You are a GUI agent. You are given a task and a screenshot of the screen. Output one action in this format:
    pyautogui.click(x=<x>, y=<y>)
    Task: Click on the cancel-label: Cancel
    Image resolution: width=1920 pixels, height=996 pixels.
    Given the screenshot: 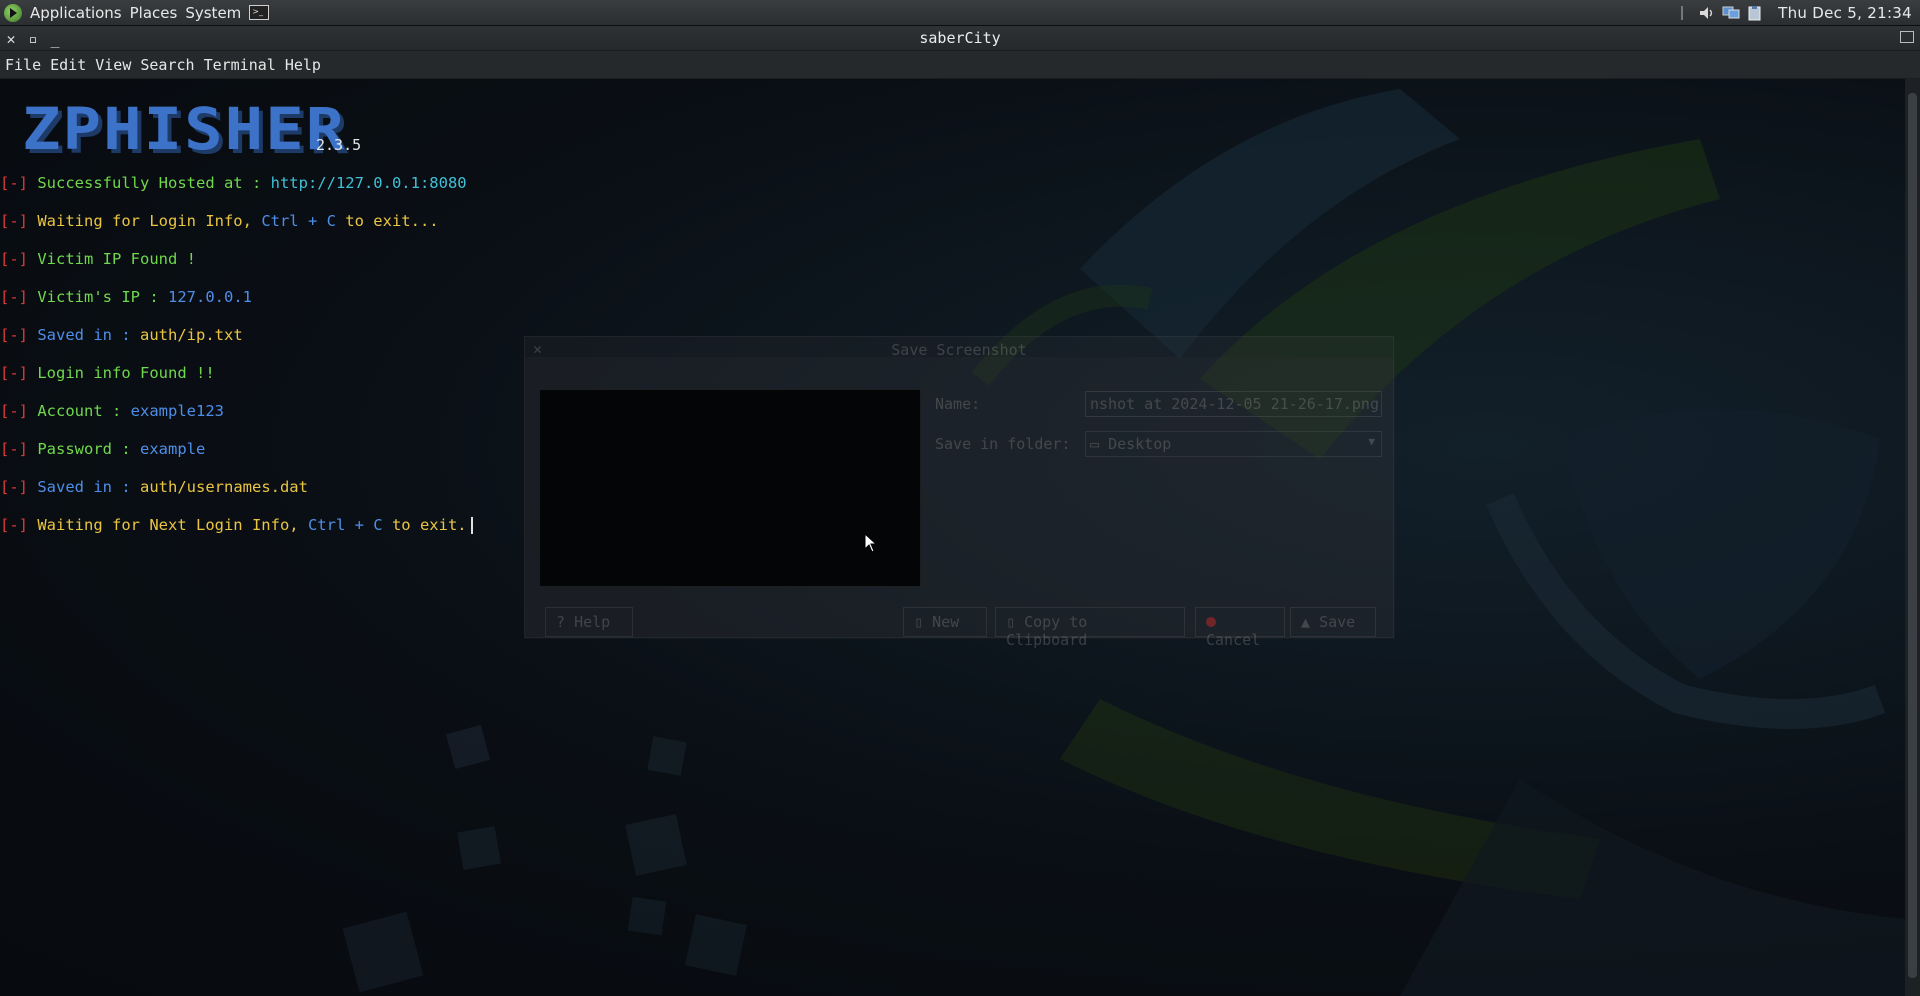 What is the action you would take?
    pyautogui.click(x=1233, y=640)
    